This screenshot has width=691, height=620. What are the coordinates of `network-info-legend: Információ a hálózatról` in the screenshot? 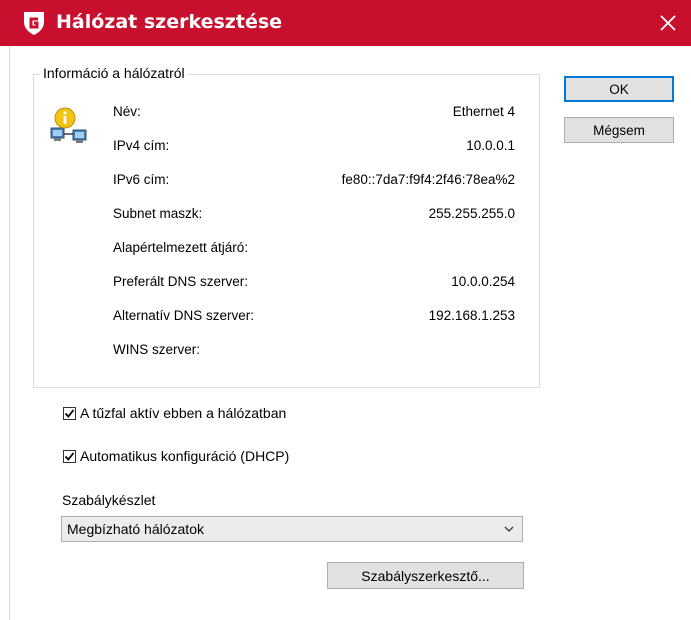 It's located at (114, 73).